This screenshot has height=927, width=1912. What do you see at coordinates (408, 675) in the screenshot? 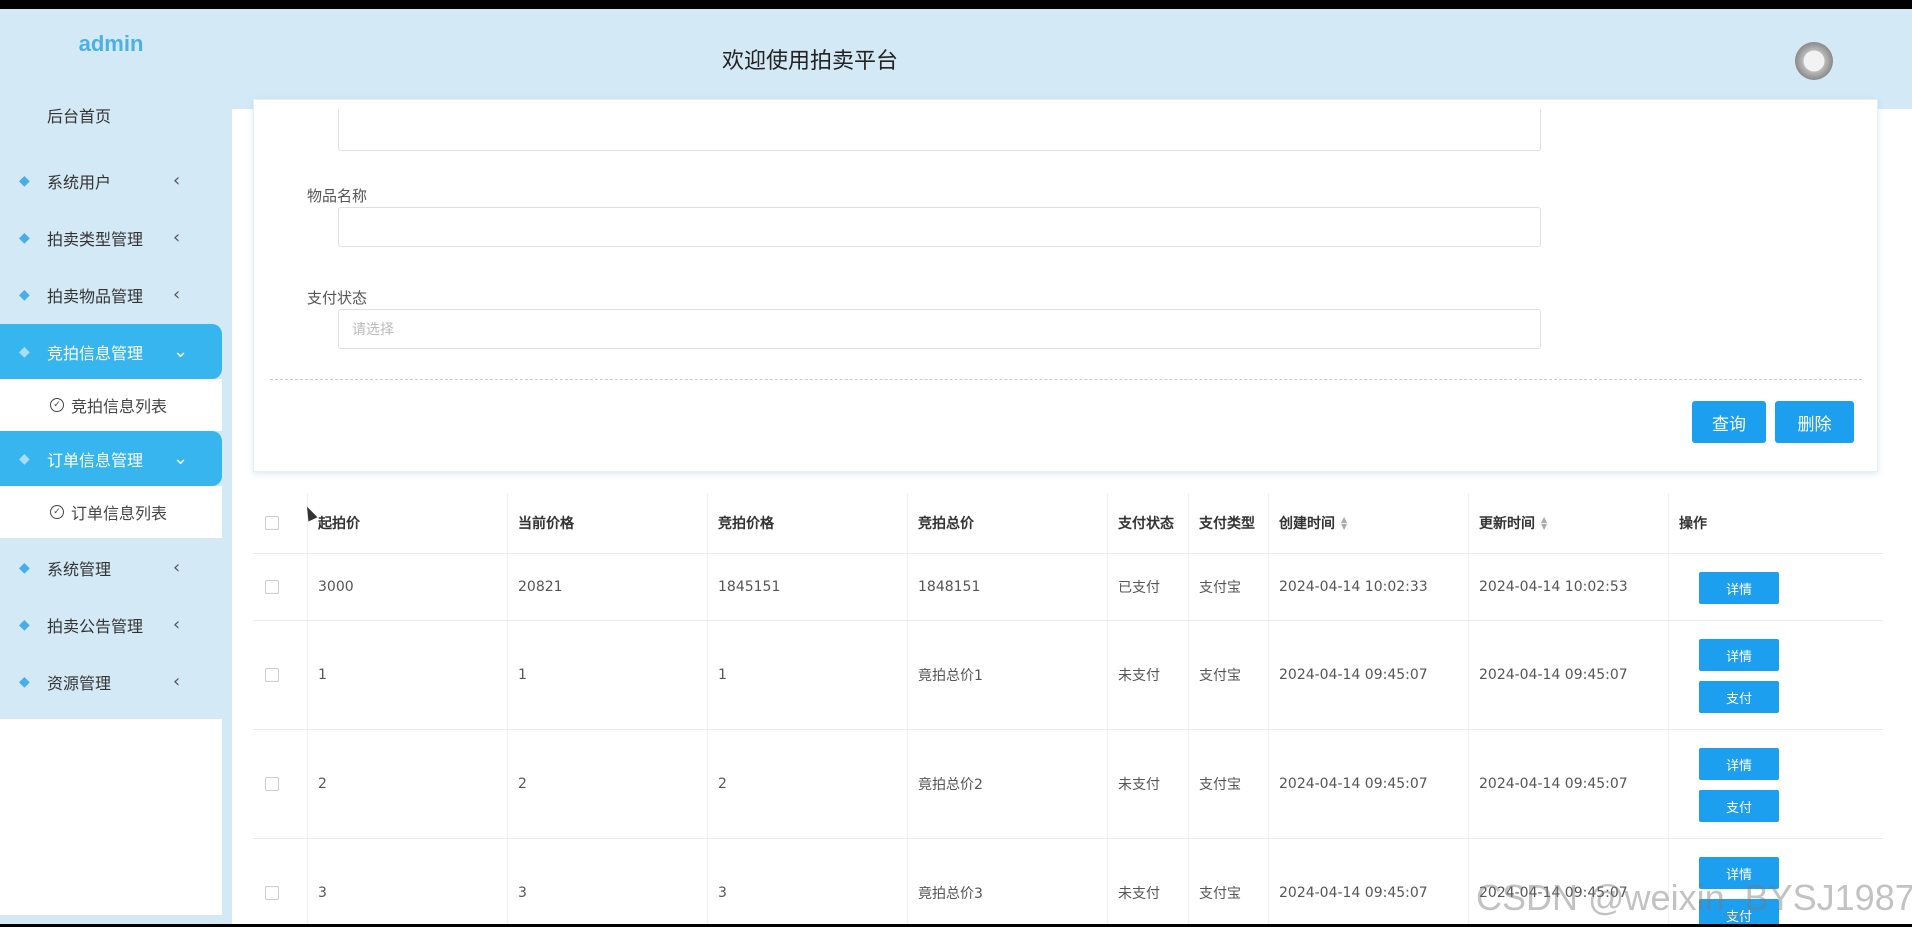
I see `cell-start-price: 1` at bounding box center [408, 675].